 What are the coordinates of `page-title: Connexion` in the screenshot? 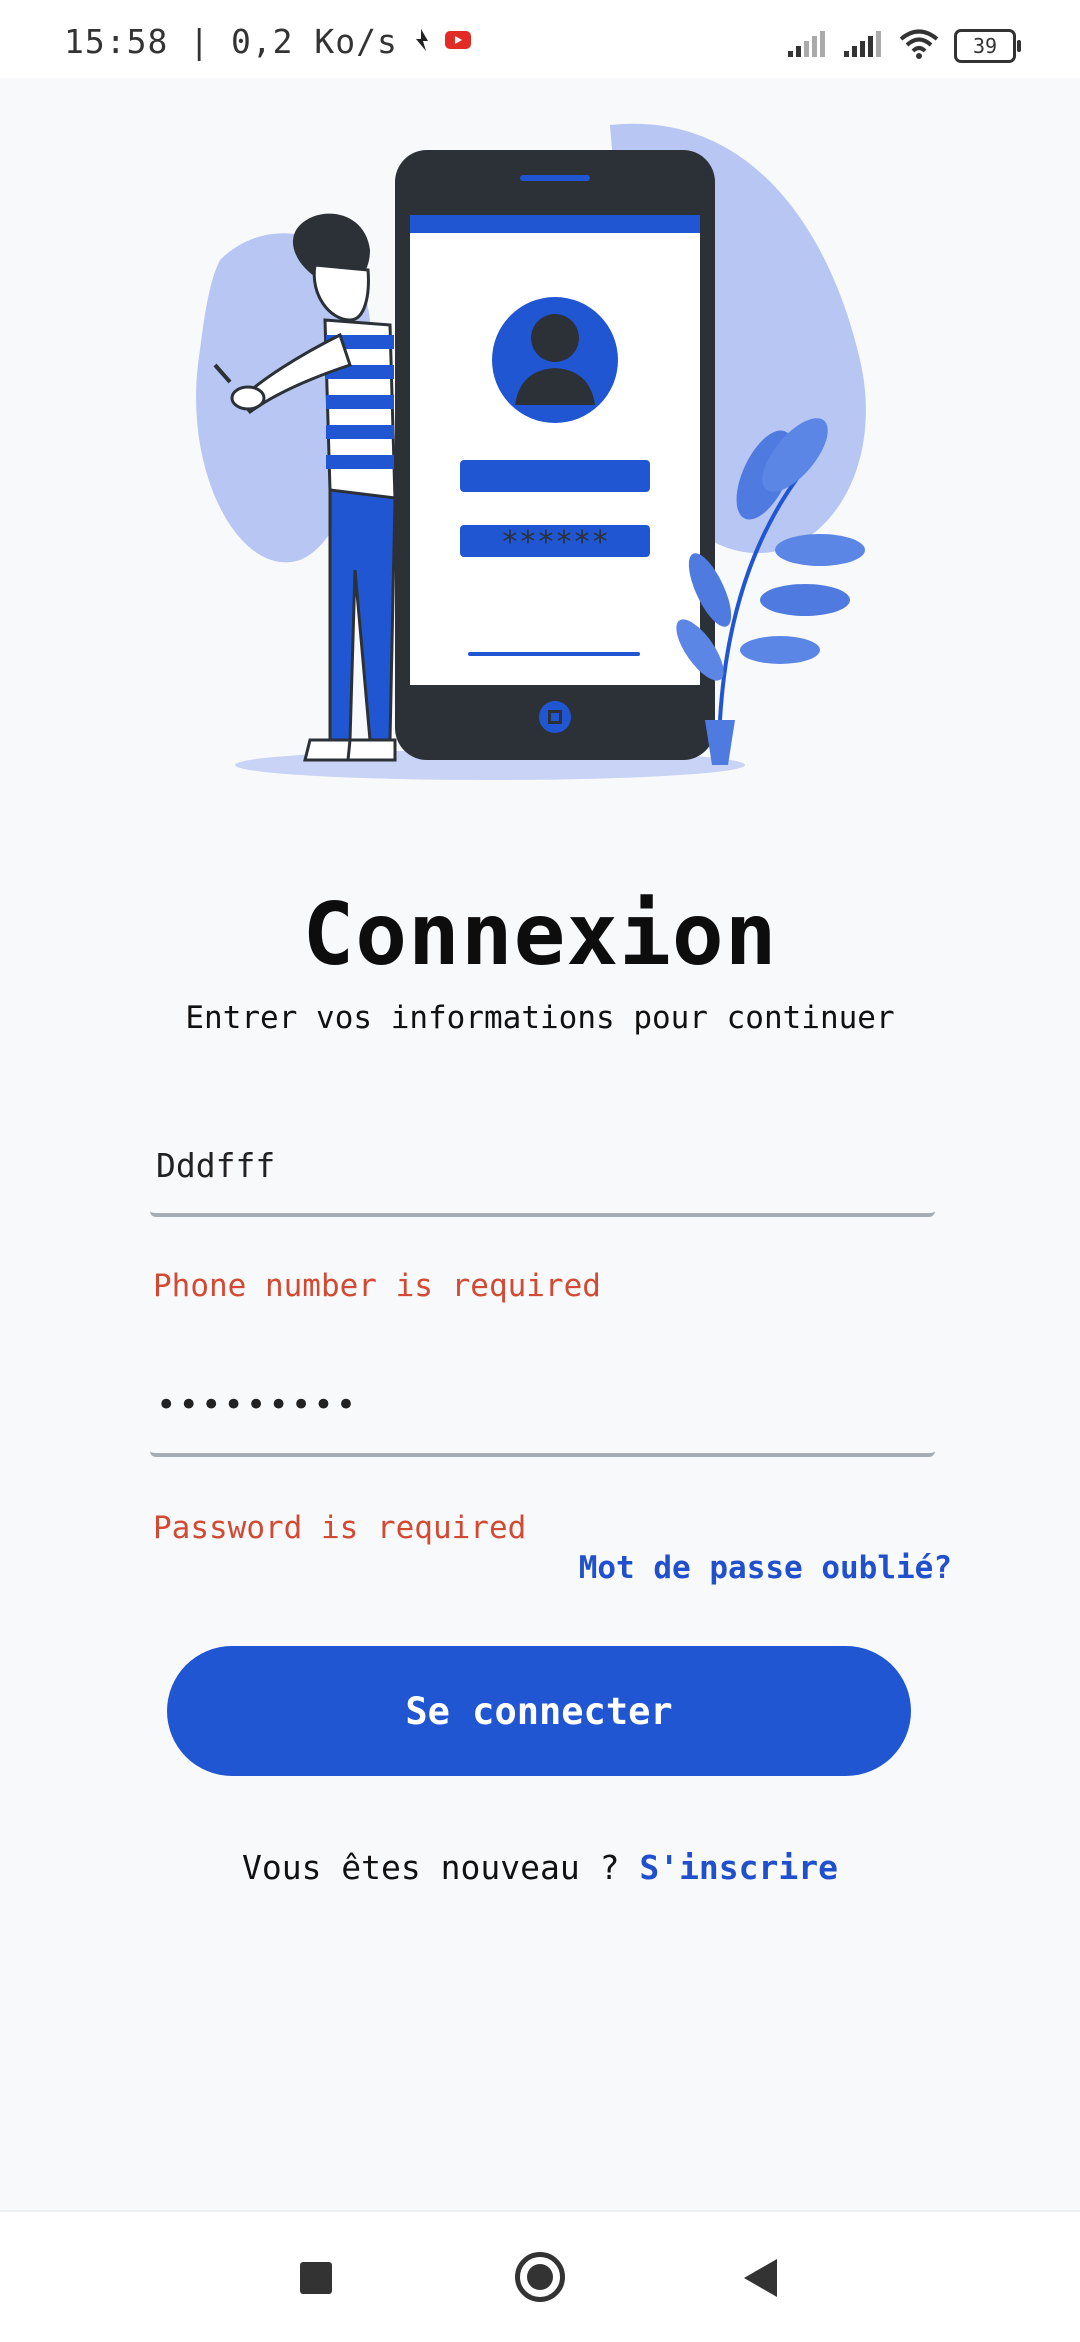 It's located at (540, 935).